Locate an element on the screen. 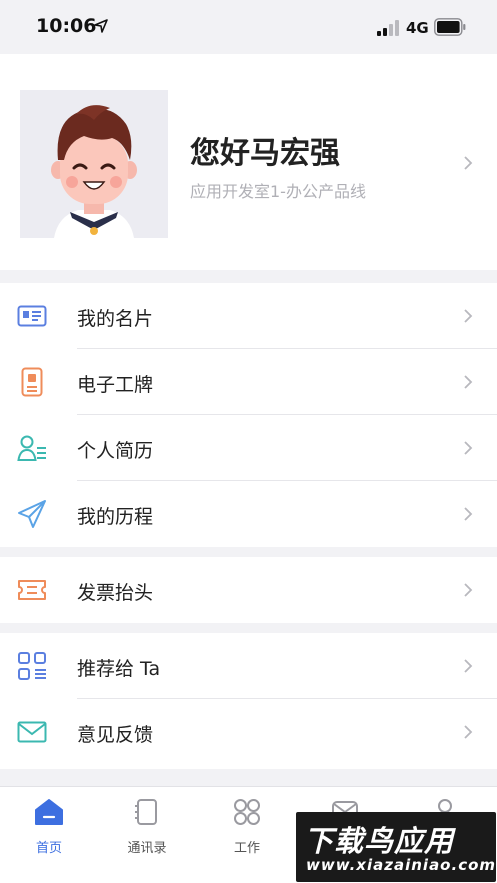 The image size is (497, 883). tab-label: 工作 is located at coordinates (246, 848).